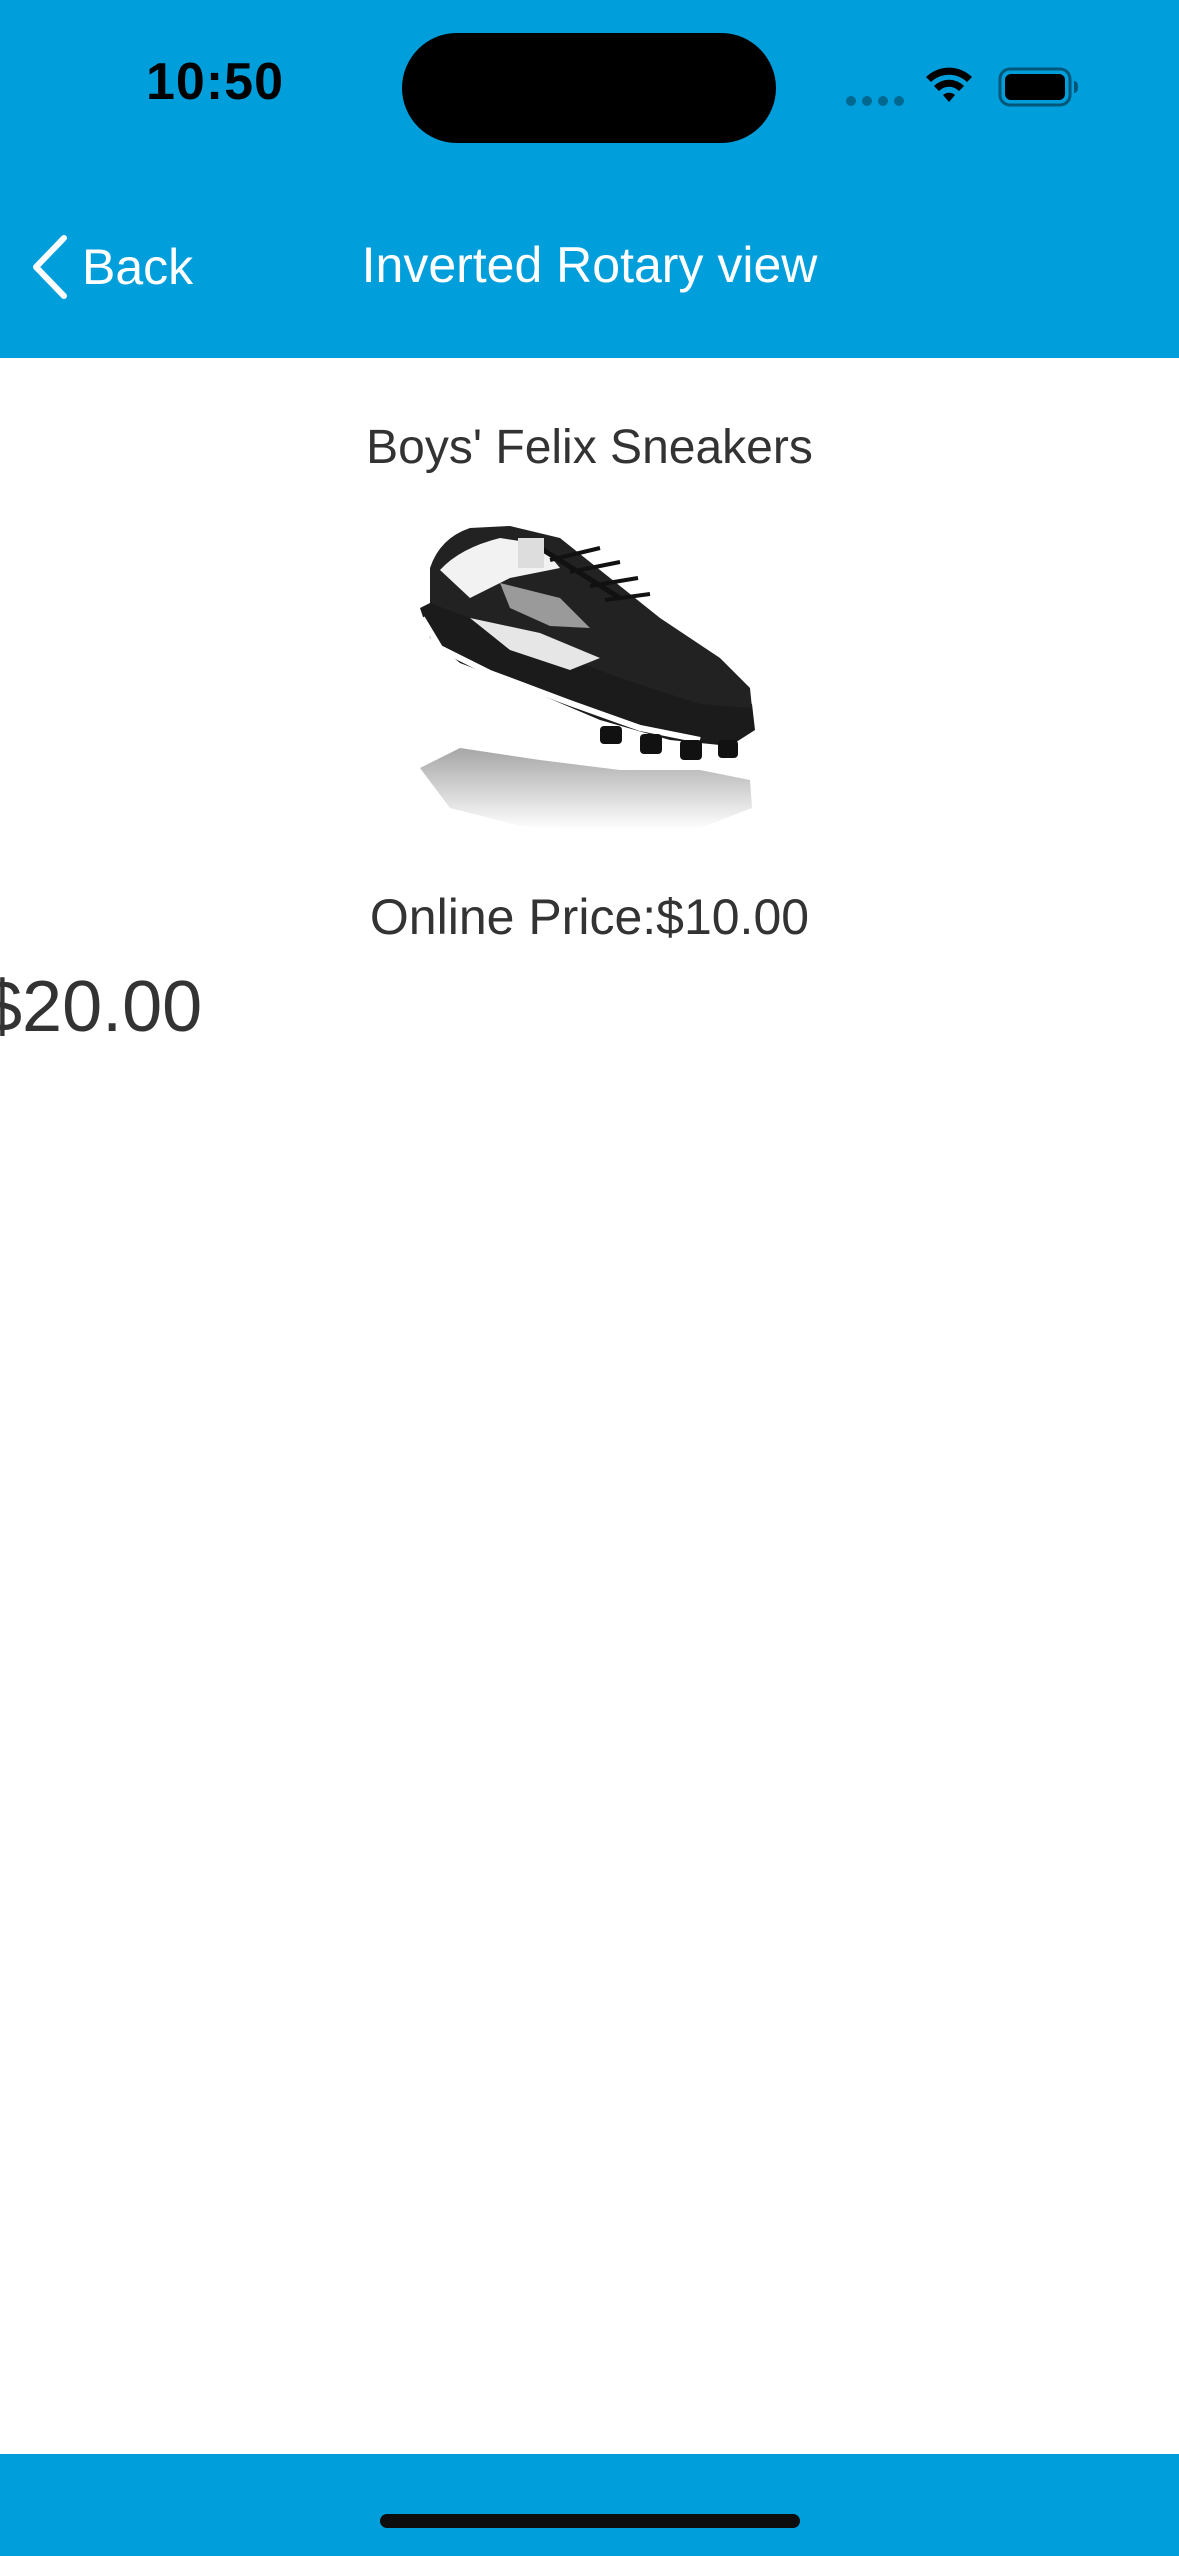 The image size is (1179, 2556). Describe the element at coordinates (589, 917) in the screenshot. I see `online-price: Online Price:$10.00` at that location.